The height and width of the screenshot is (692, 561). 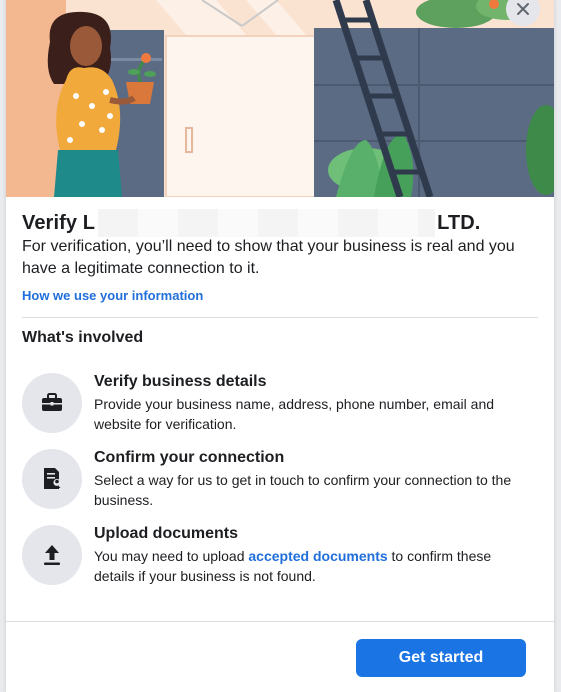 What do you see at coordinates (189, 457) in the screenshot?
I see `step-title: Confirm your connection` at bounding box center [189, 457].